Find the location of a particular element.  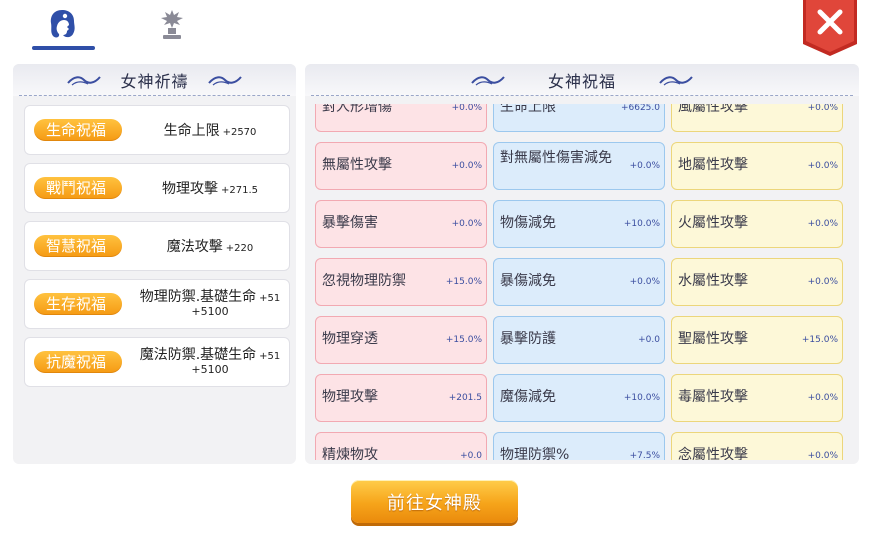

cell-stat-name: 無屬性攻擊 is located at coordinates (357, 165).